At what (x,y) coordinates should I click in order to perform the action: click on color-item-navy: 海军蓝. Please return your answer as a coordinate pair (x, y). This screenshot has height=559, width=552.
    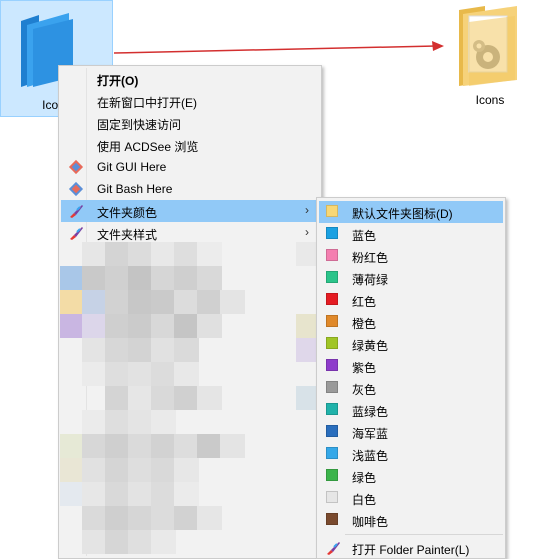
    Looking at the image, I should click on (411, 432).